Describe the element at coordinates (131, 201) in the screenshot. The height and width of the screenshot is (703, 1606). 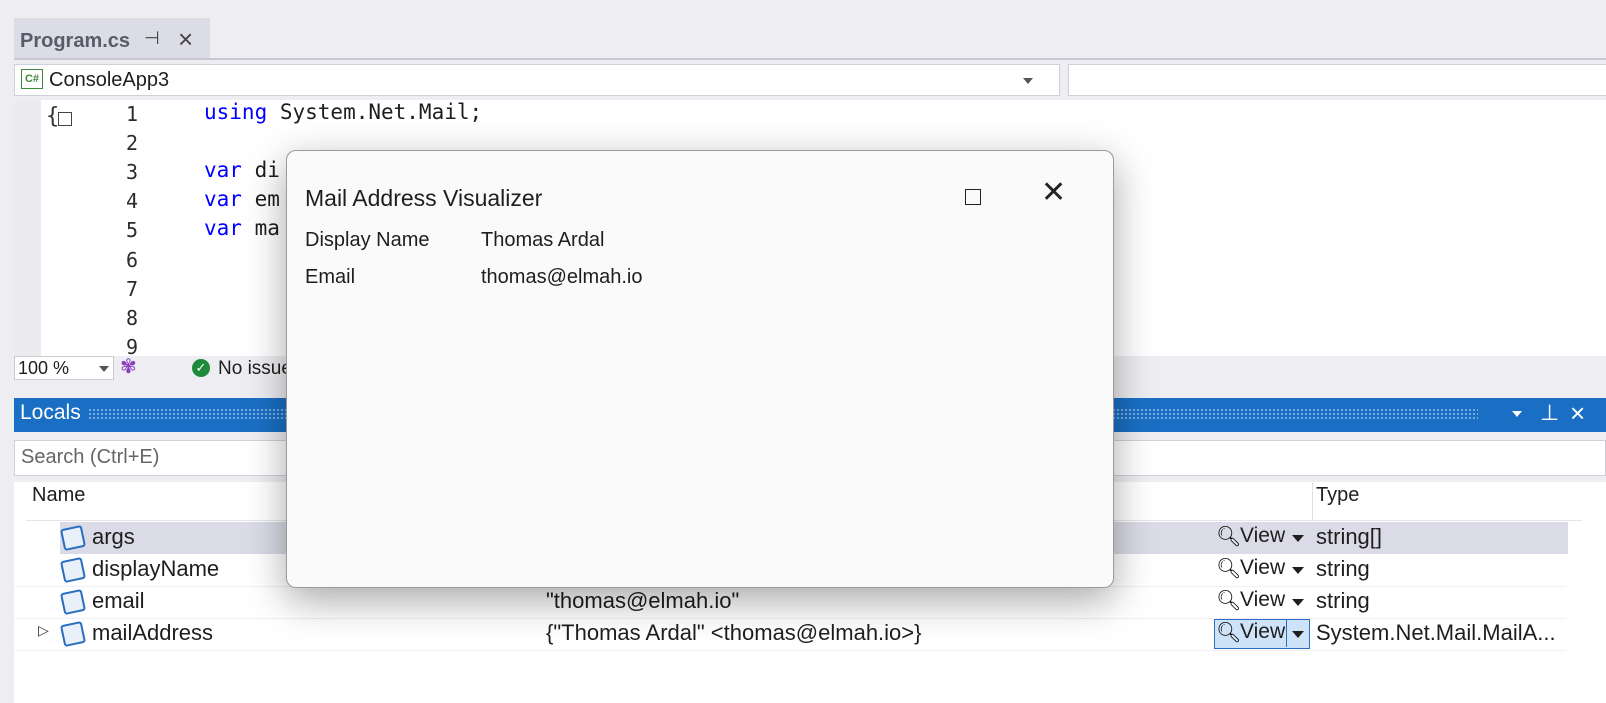
I see `line-number: 4` at that location.